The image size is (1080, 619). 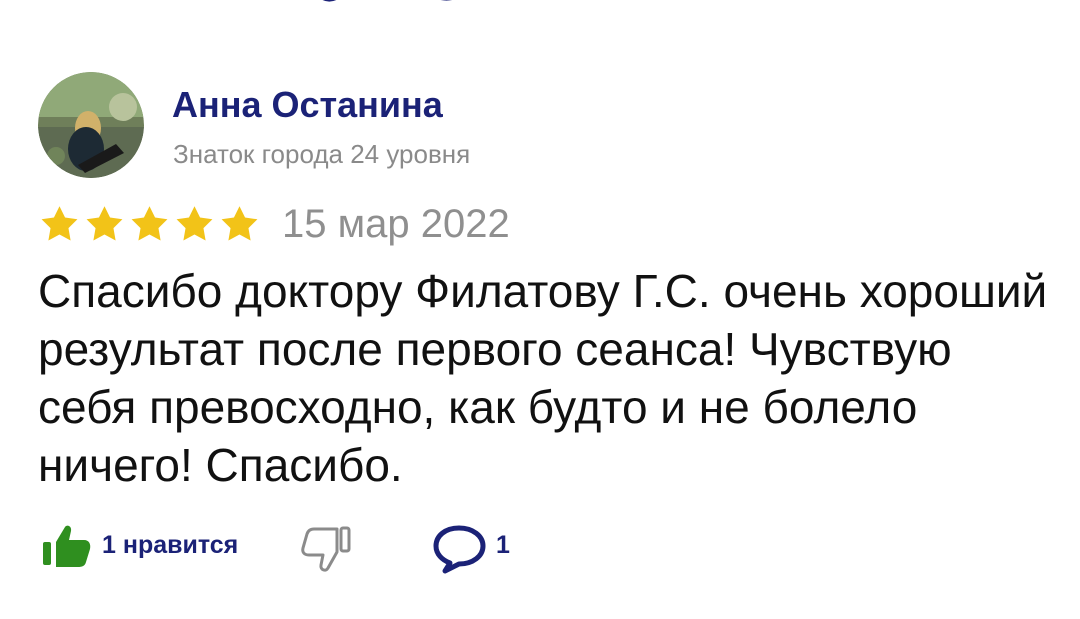 I want to click on like-count-label: 1 нравится, so click(x=170, y=544).